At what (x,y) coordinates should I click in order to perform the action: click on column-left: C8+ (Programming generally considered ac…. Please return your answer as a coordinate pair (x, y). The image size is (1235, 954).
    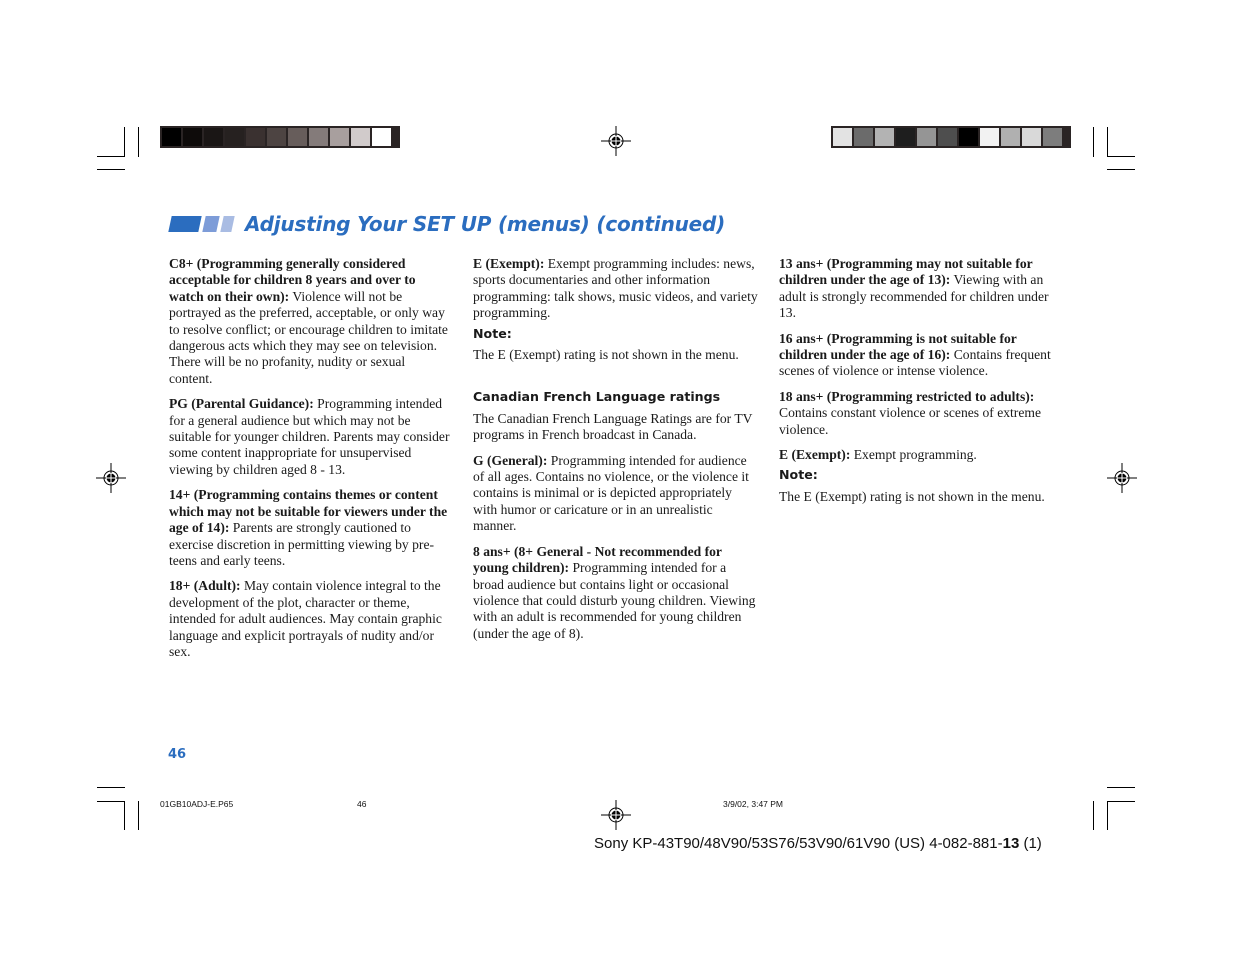
    Looking at the image, I should click on (310, 462).